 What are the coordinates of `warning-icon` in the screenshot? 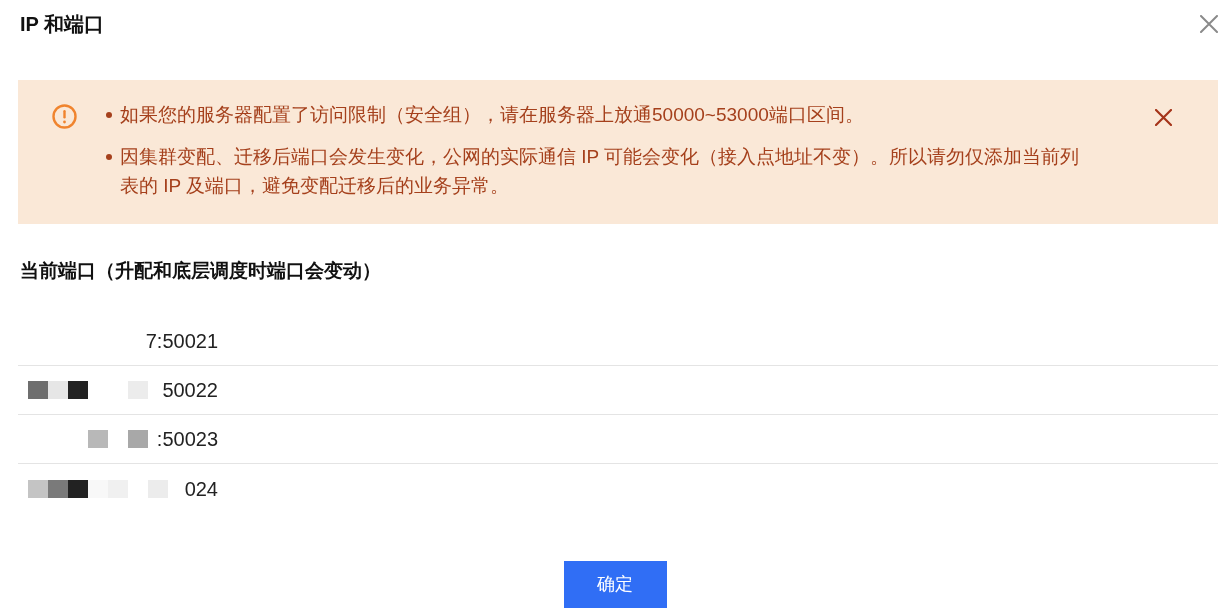 It's located at (64, 116).